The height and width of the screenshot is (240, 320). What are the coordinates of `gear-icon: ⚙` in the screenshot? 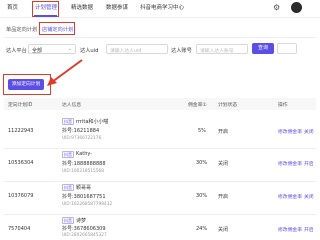 It's located at (277, 7).